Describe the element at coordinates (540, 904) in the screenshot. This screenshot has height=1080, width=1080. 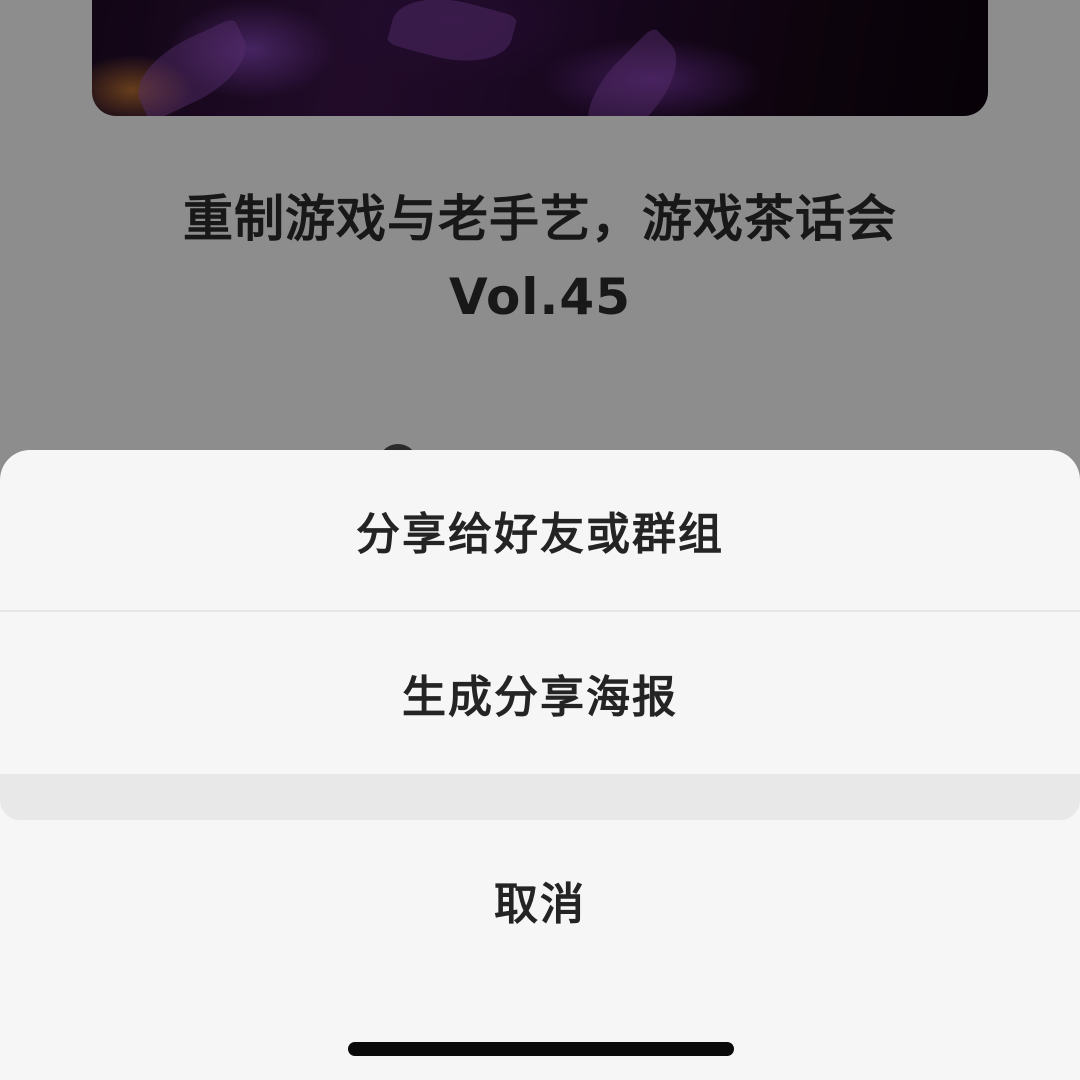
I see `cancel-label: 取消` at that location.